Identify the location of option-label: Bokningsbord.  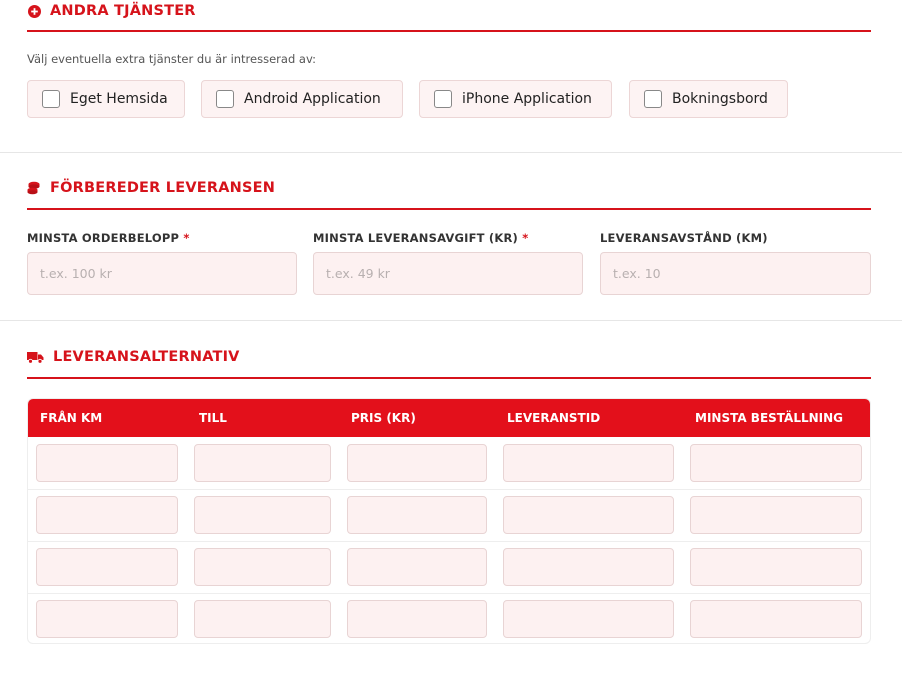
(720, 99).